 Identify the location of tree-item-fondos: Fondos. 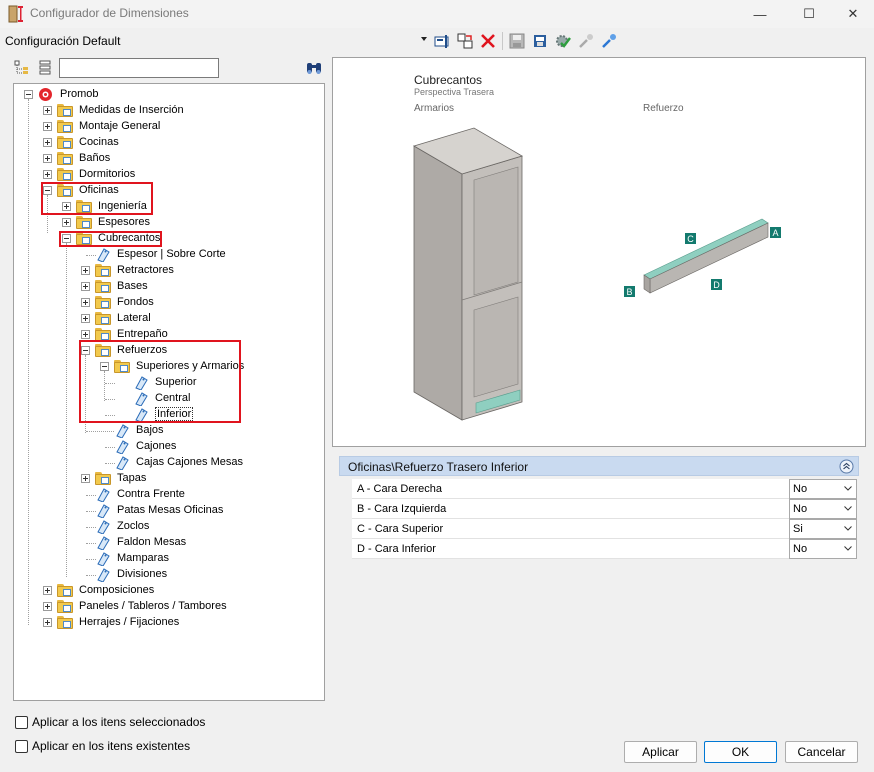
(164, 303).